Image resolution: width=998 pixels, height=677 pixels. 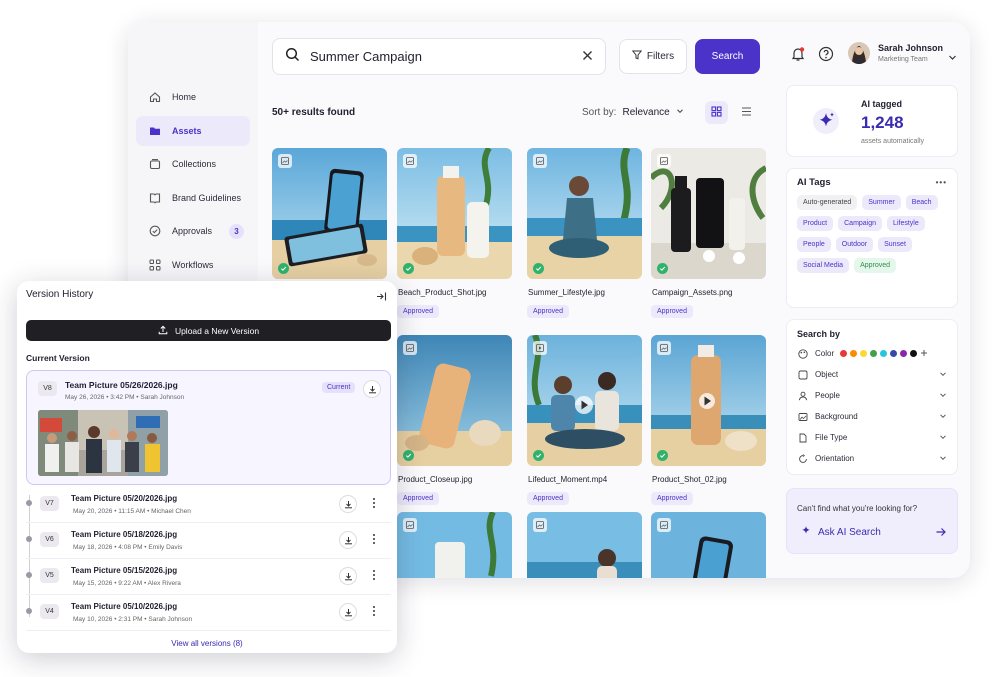 I want to click on version-time: 9:22 AM, so click(x=130, y=583).